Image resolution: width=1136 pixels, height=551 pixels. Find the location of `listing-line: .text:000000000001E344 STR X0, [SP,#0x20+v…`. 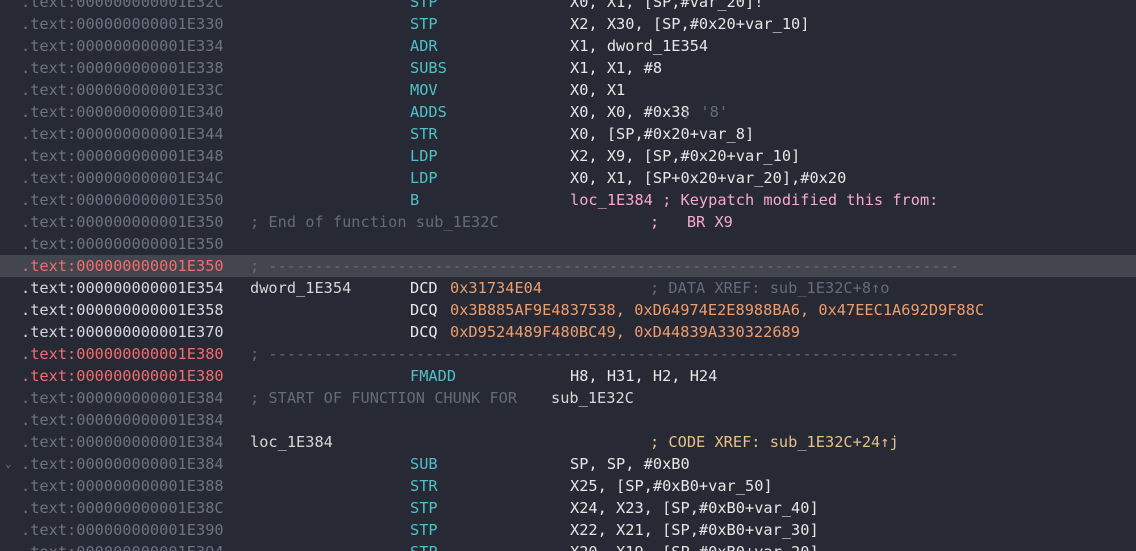

listing-line: .text:000000000001E344 STR X0, [SP,#0x20+v… is located at coordinates (568, 134).